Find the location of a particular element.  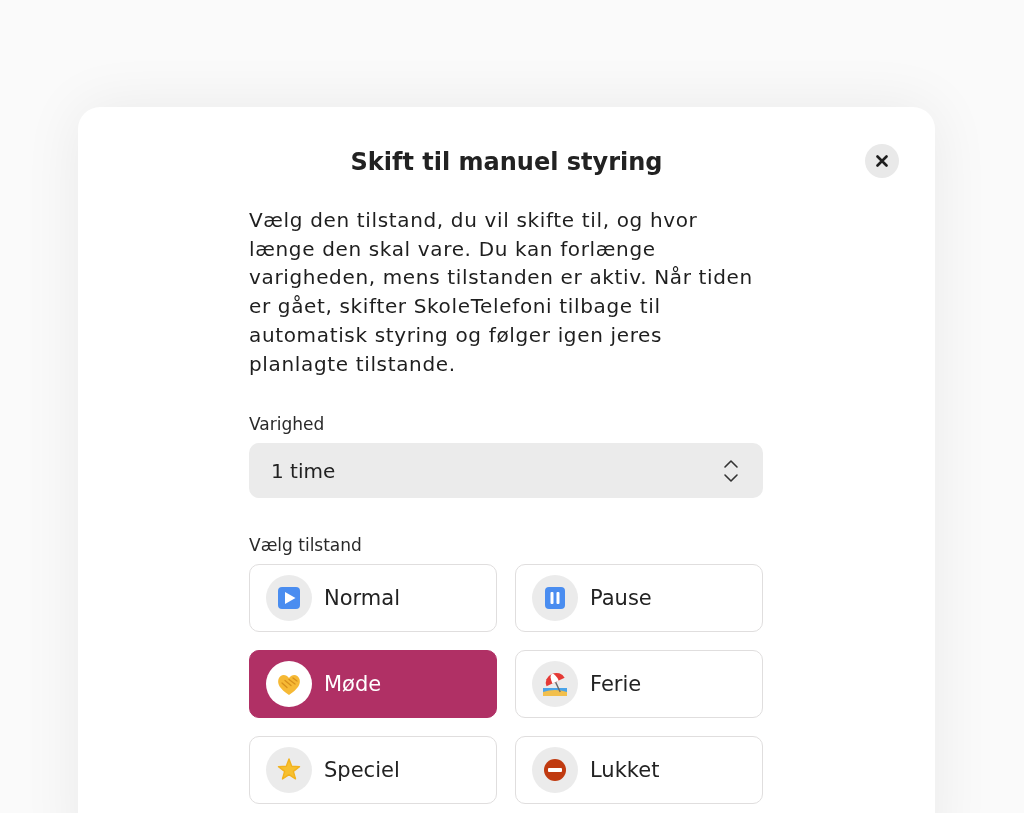

mode-label: Vælg tilstand is located at coordinates (306, 545).